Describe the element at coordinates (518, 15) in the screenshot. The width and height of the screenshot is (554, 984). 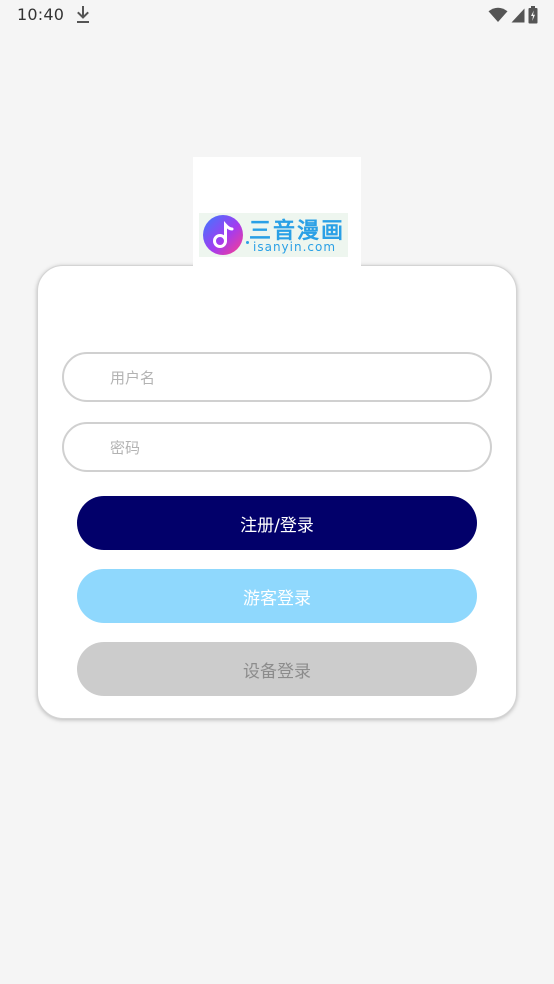
I see `signal-icon` at that location.